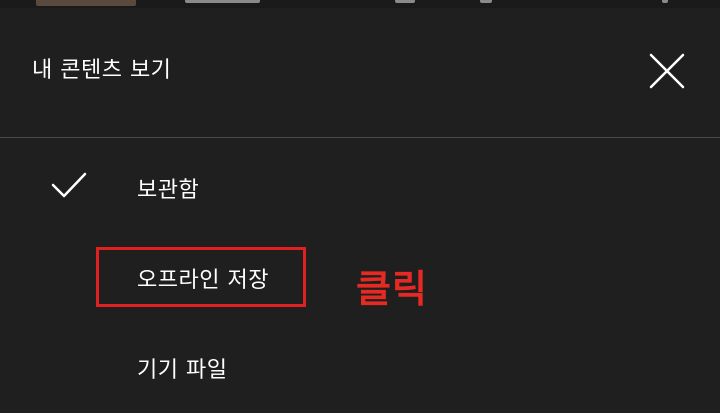 This screenshot has width=720, height=413. What do you see at coordinates (360, 137) in the screenshot?
I see `header-divider` at bounding box center [360, 137].